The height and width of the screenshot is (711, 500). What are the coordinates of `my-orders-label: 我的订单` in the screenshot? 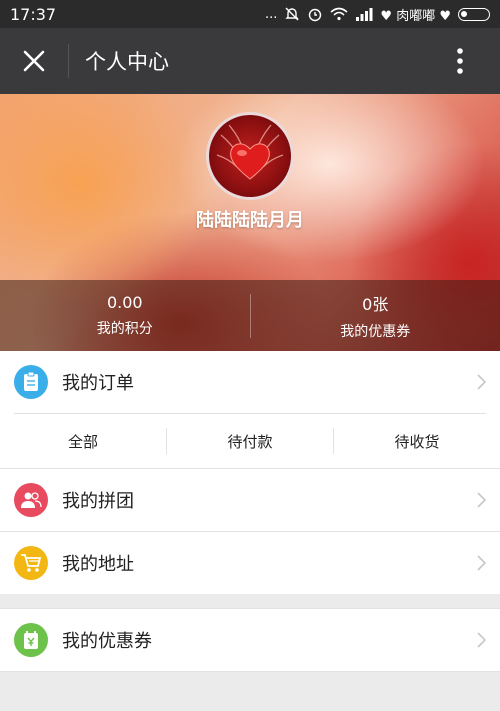 It's located at (98, 383).